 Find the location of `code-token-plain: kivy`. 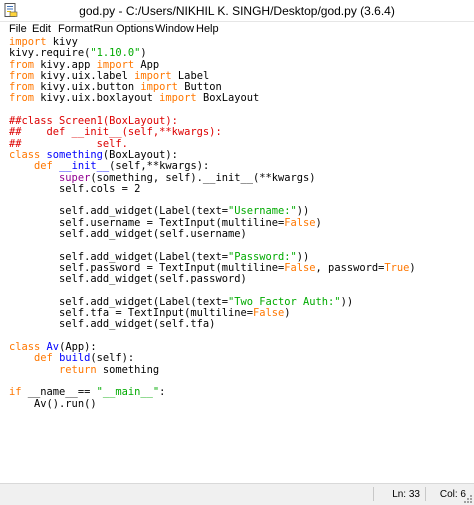

code-token-plain: kivy is located at coordinates (62, 42).